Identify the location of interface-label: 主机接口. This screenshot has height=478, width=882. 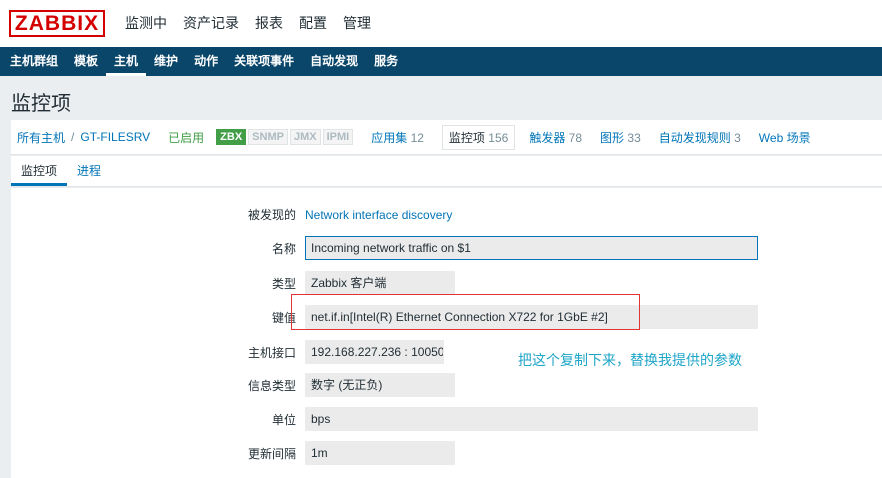
(271, 353).